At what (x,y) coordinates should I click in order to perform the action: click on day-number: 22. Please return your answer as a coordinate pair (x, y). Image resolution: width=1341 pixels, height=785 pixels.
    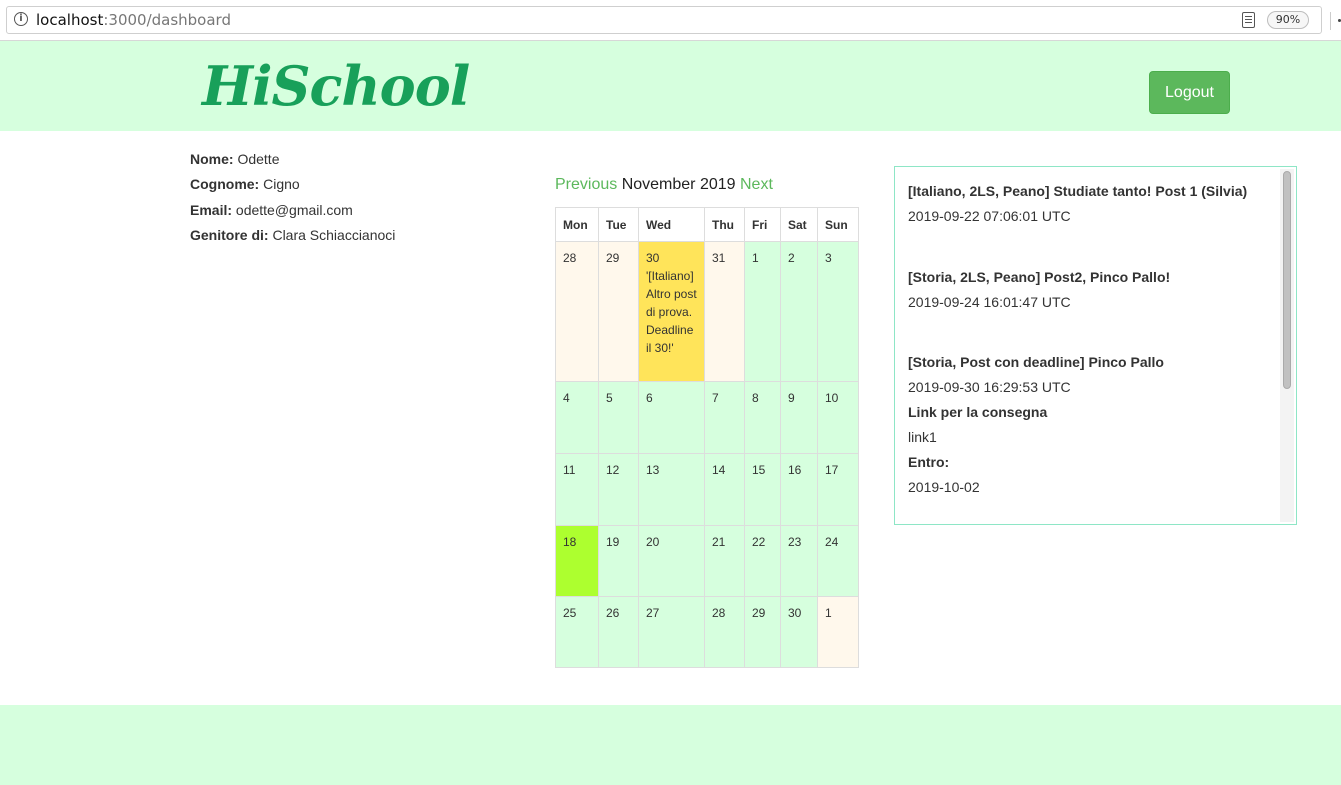
    Looking at the image, I should click on (759, 542).